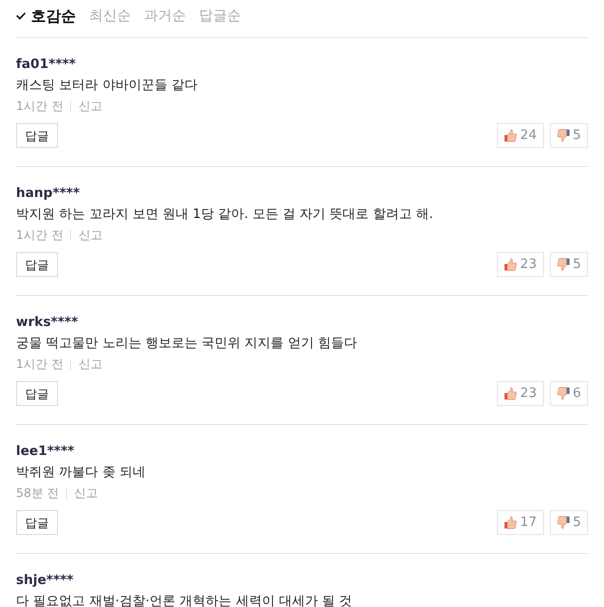 This screenshot has height=607, width=604. What do you see at coordinates (528, 523) in the screenshot?
I see `like-count: 17` at bounding box center [528, 523].